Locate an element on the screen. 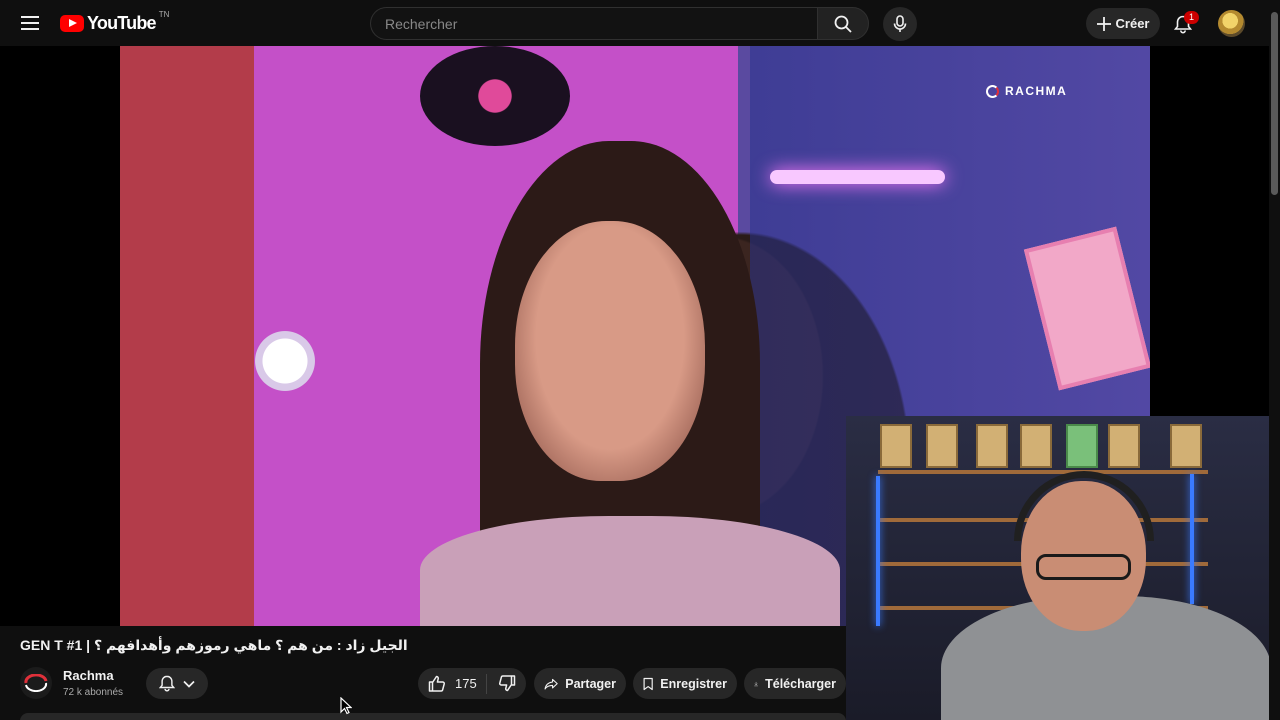 The width and height of the screenshot is (1280, 720). like-count: 175 is located at coordinates (466, 683).